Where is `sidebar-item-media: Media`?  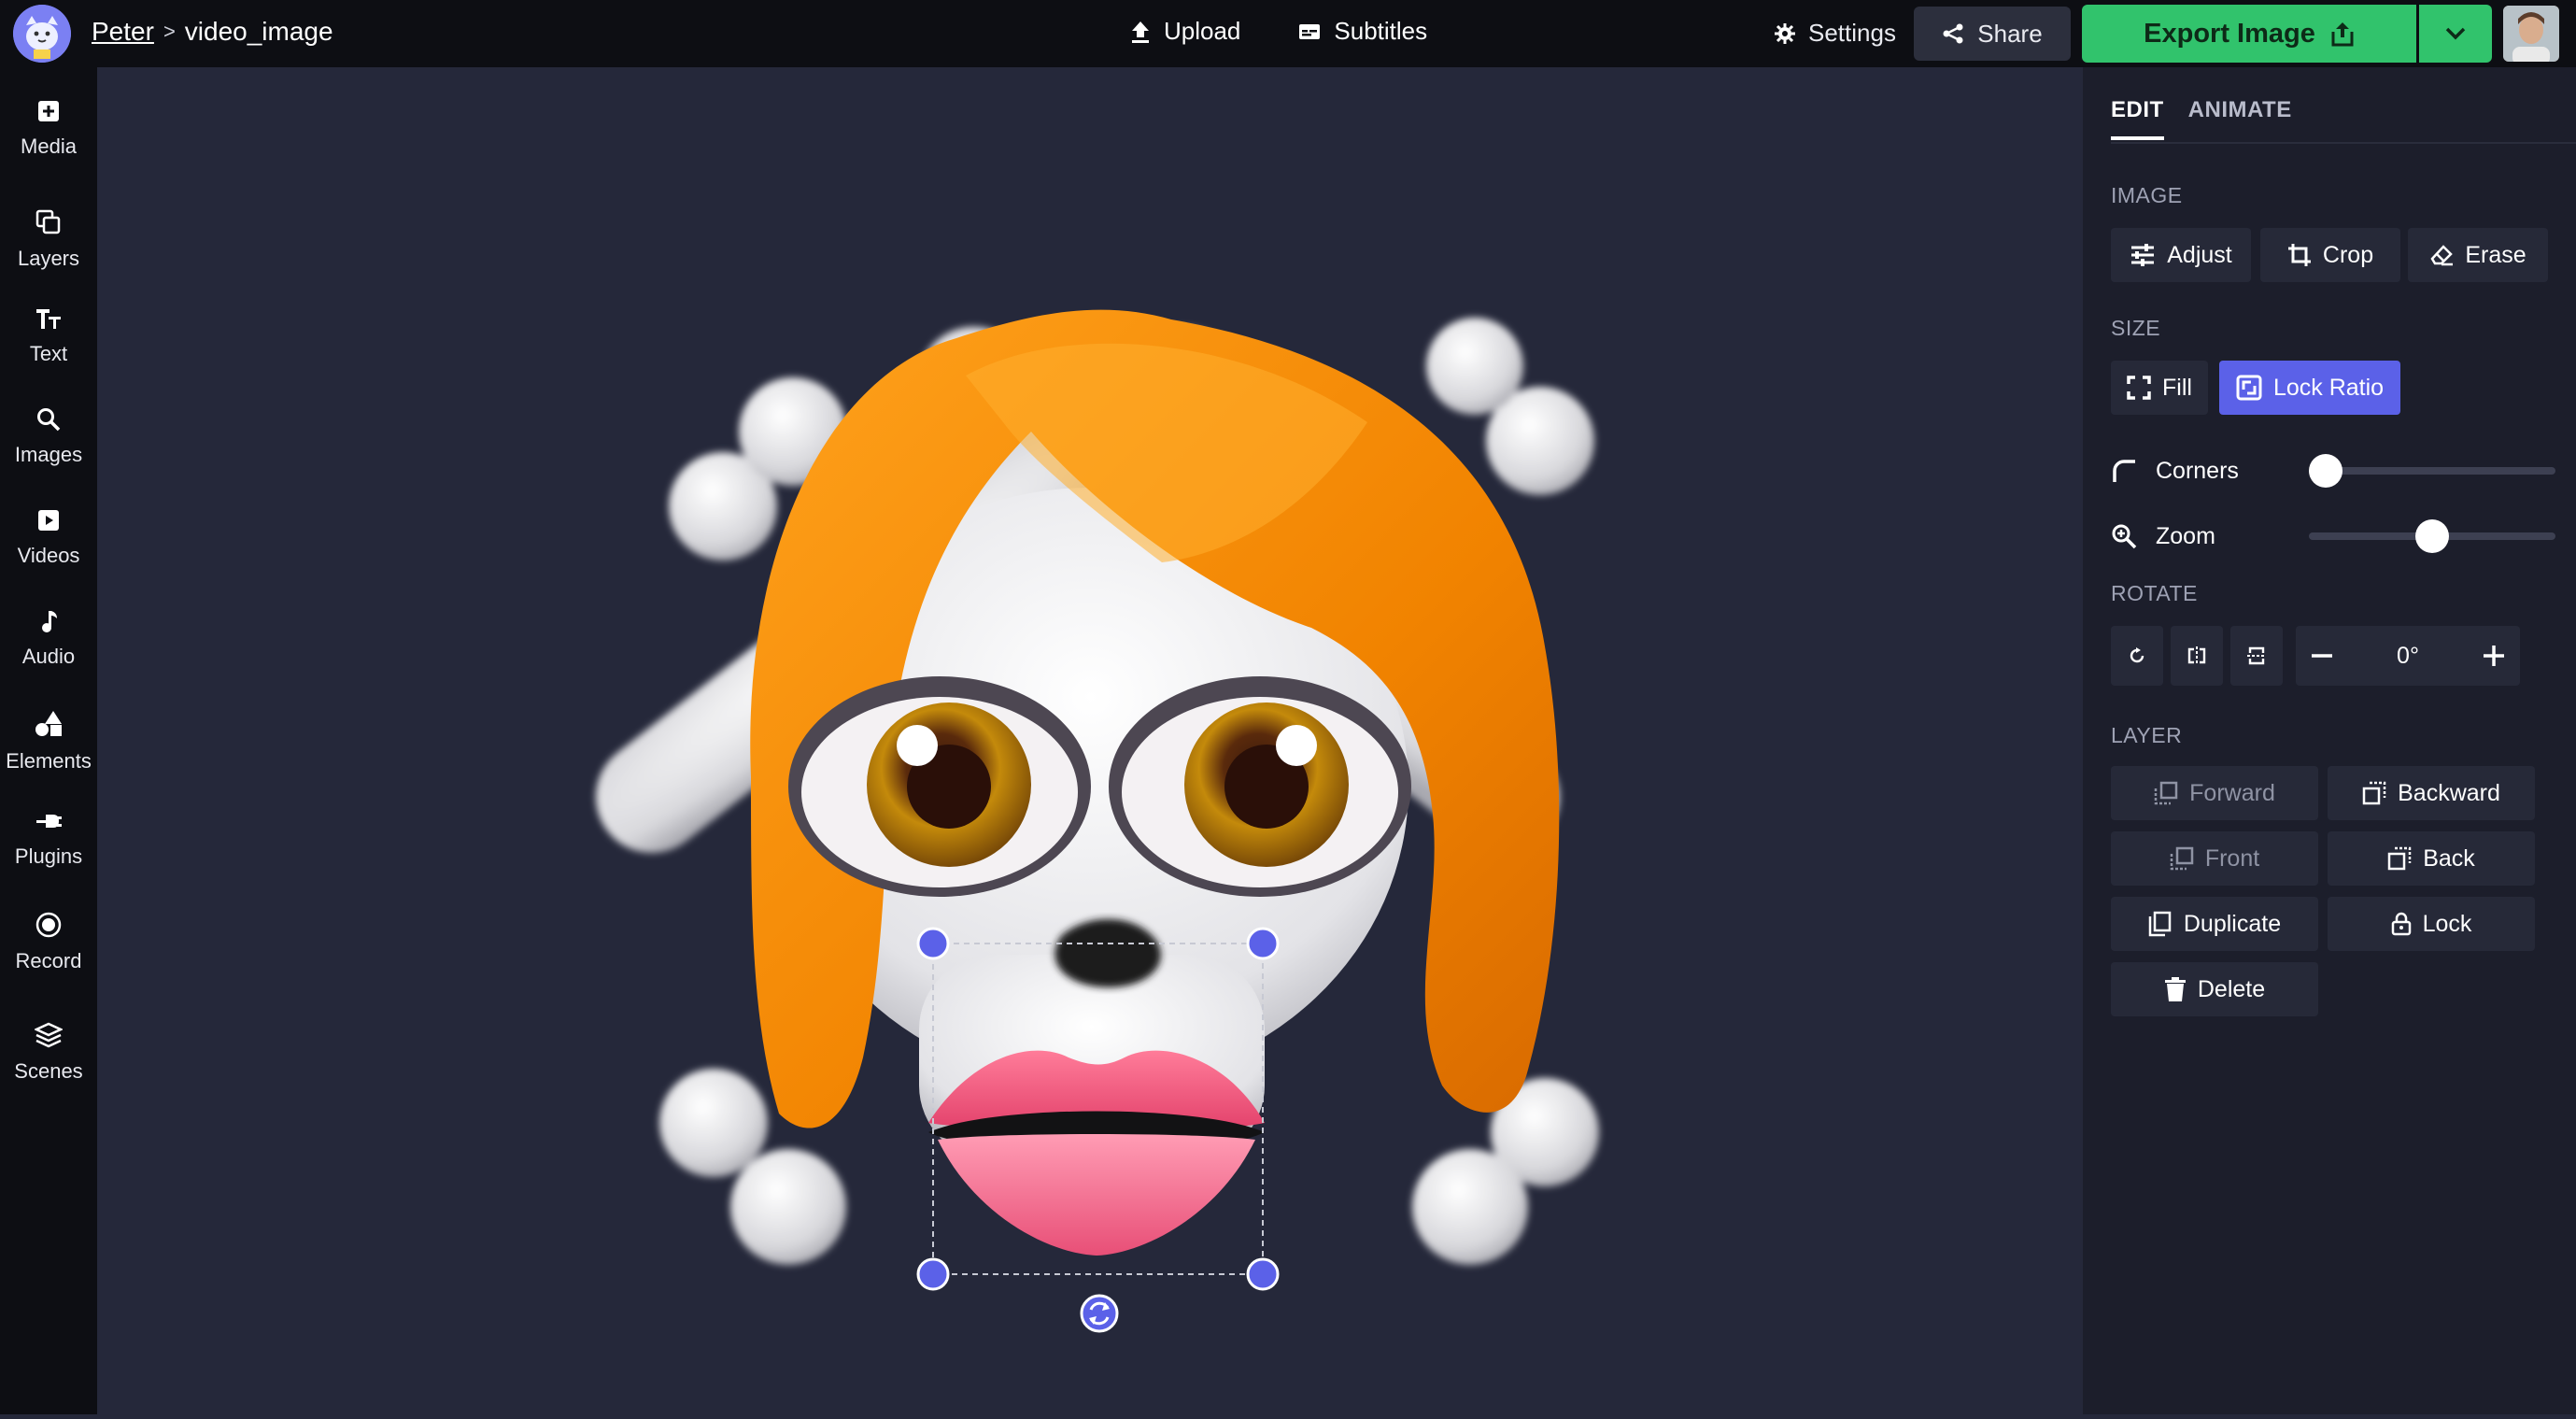
sidebar-item-media: Media is located at coordinates (48, 129).